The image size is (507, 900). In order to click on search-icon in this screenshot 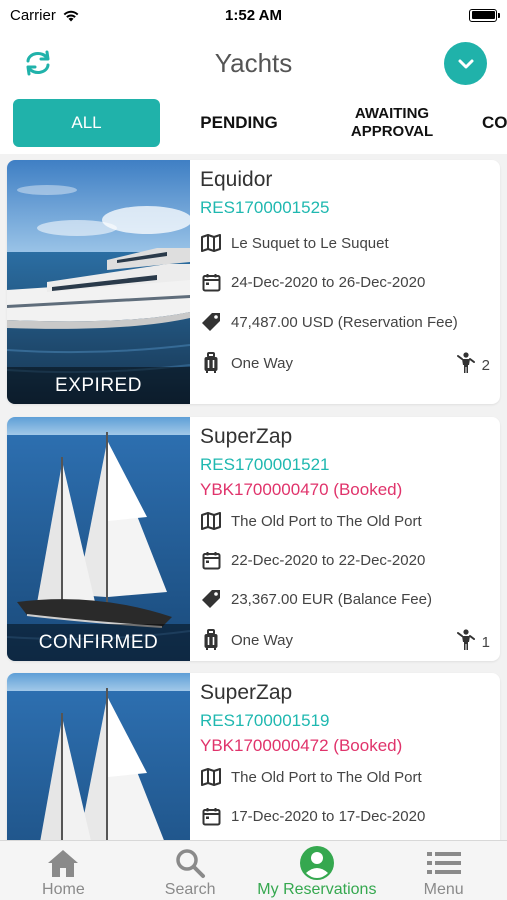, I will do `click(190, 863)`.